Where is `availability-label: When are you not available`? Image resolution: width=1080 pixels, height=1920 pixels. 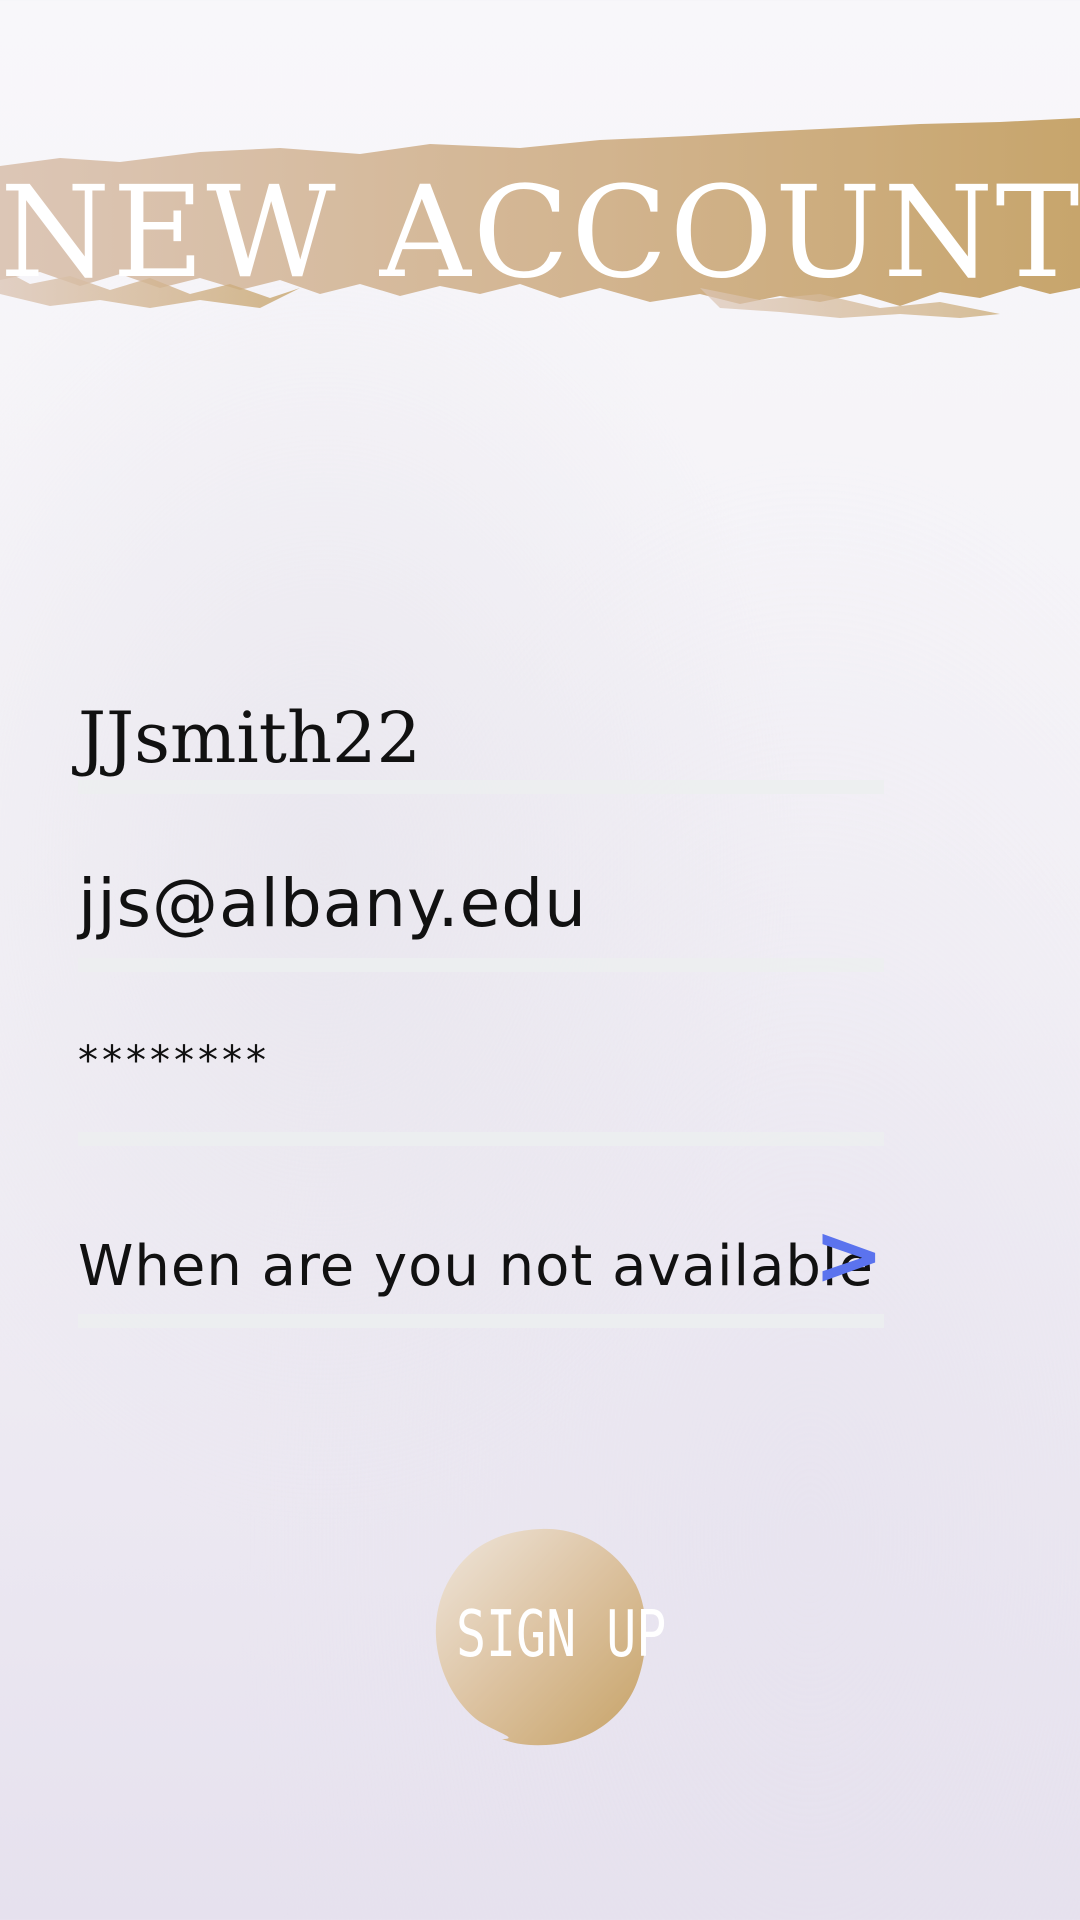
availability-label: When are you not available is located at coordinates (476, 1266).